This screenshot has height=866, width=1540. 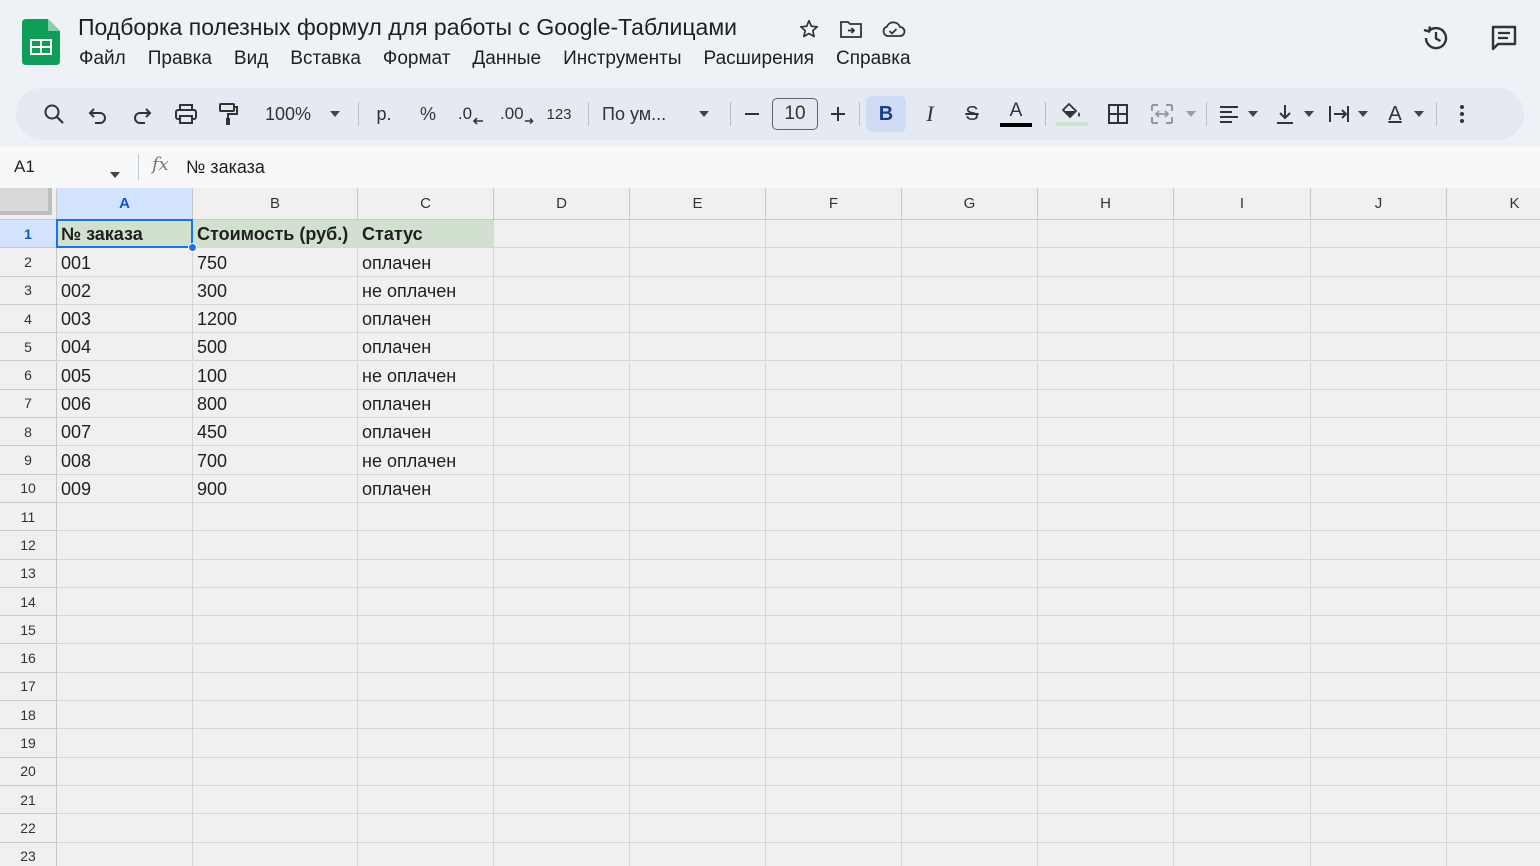 What do you see at coordinates (1436, 38) in the screenshot?
I see `version-history-icon` at bounding box center [1436, 38].